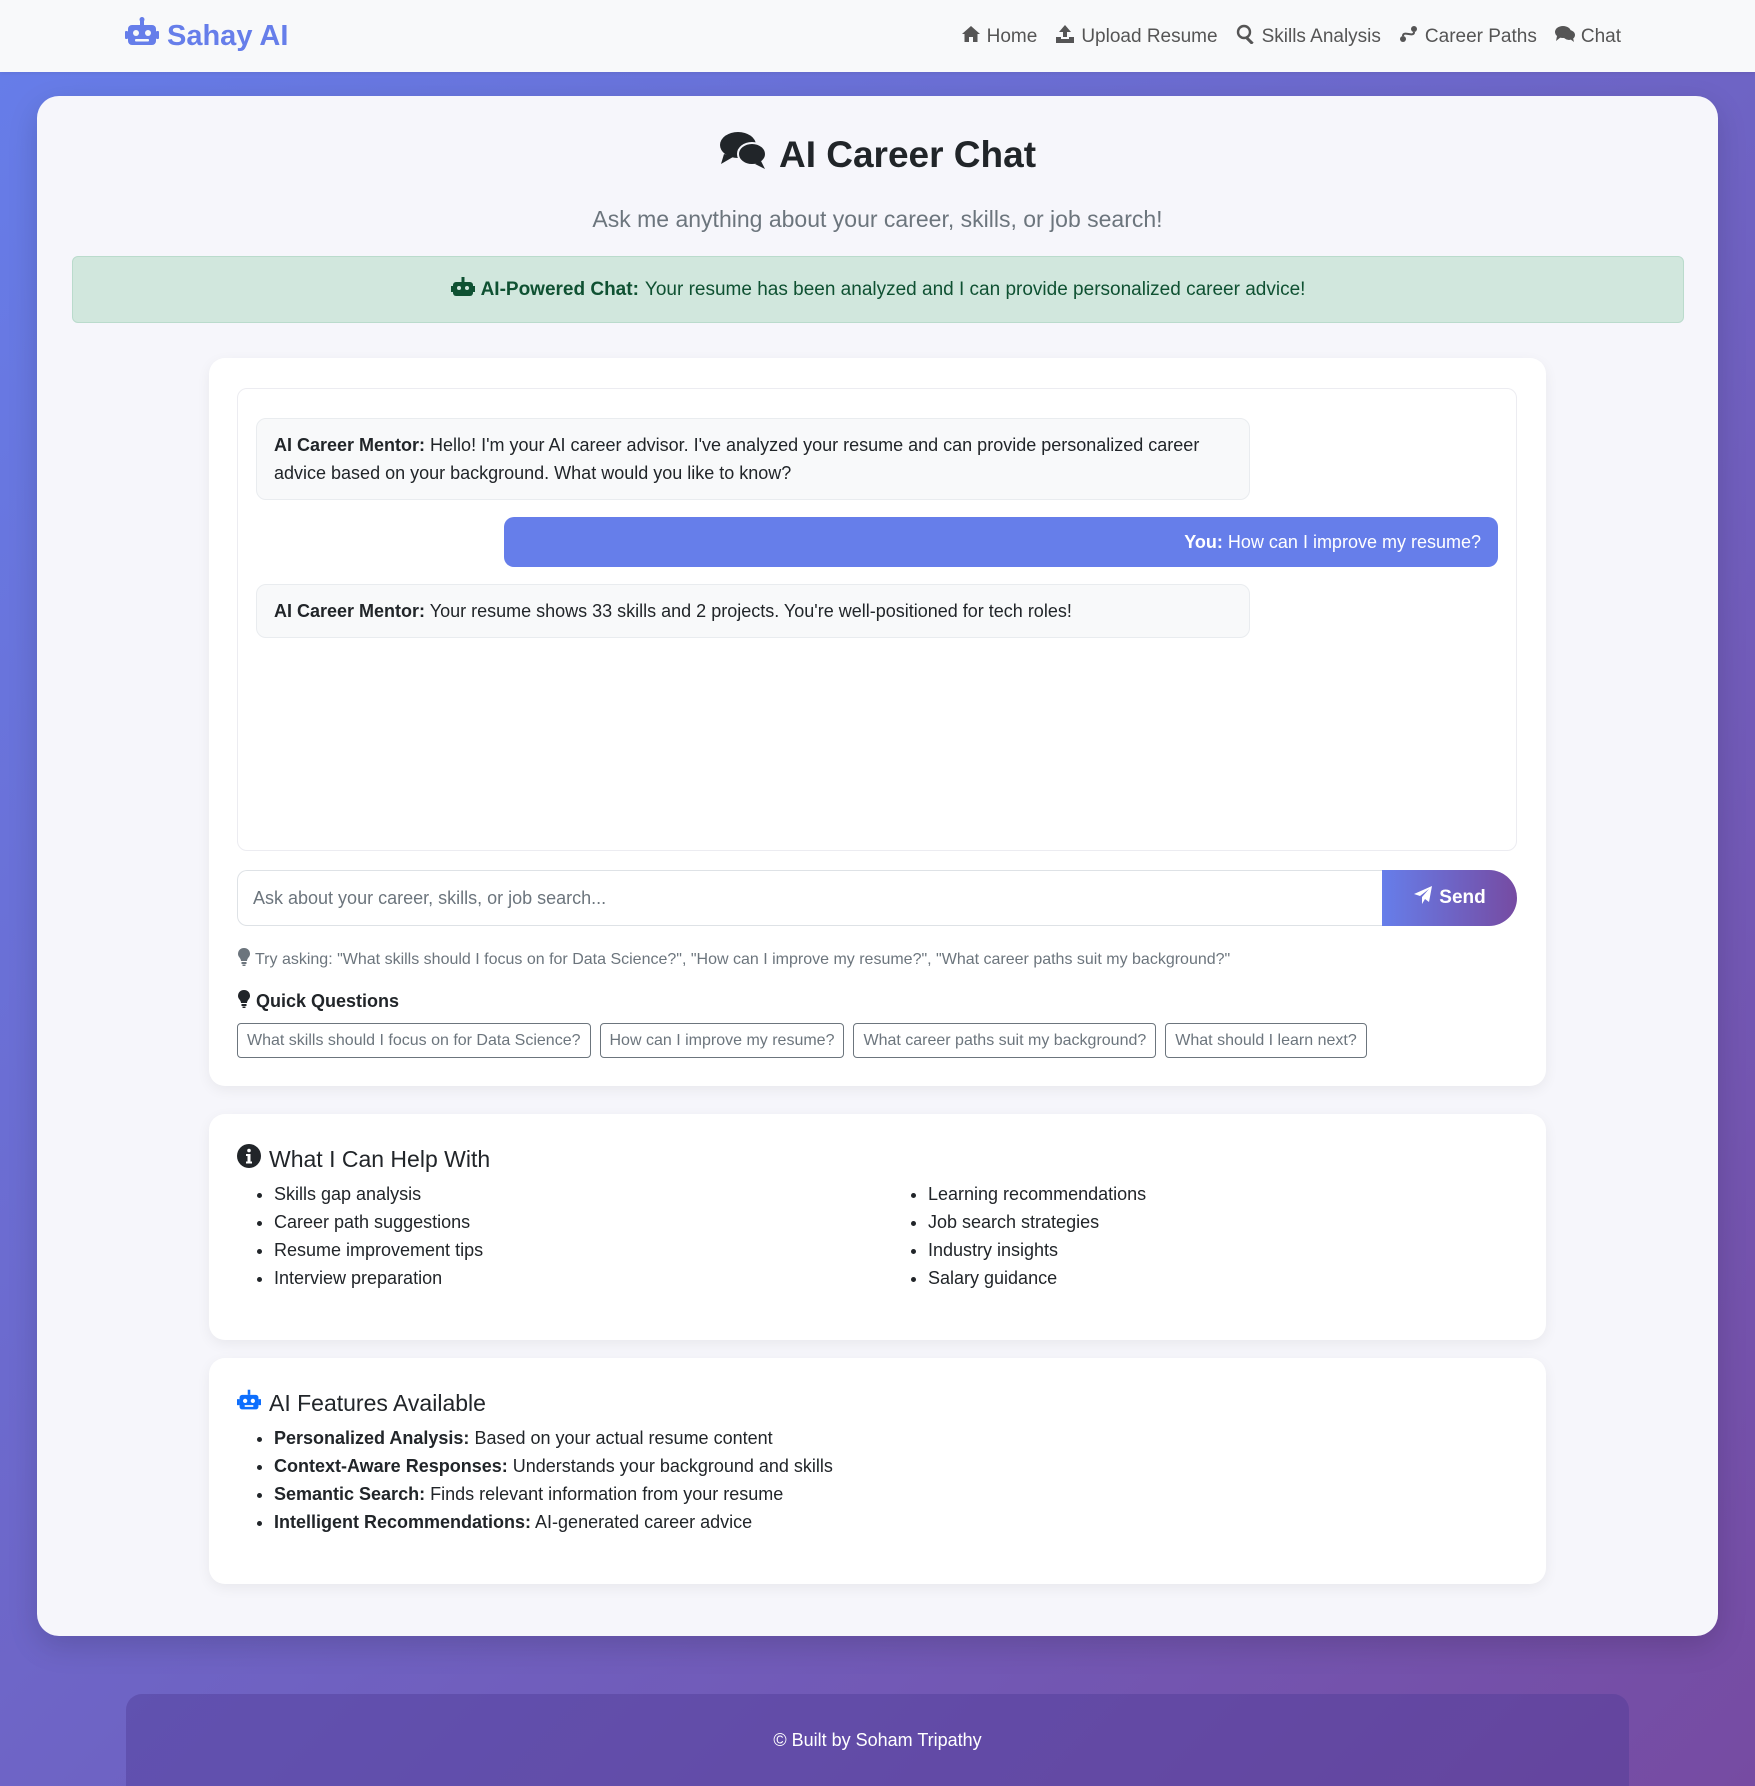 The image size is (1755, 1786). I want to click on chat-input, so click(809, 898).